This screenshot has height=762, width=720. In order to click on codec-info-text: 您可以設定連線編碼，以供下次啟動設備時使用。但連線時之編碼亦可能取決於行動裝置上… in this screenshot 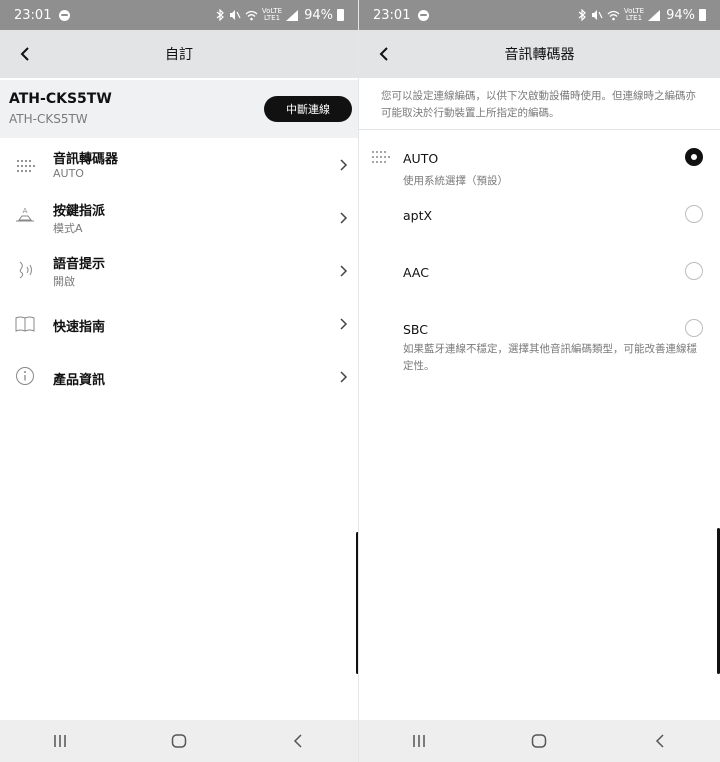, I will do `click(539, 105)`.